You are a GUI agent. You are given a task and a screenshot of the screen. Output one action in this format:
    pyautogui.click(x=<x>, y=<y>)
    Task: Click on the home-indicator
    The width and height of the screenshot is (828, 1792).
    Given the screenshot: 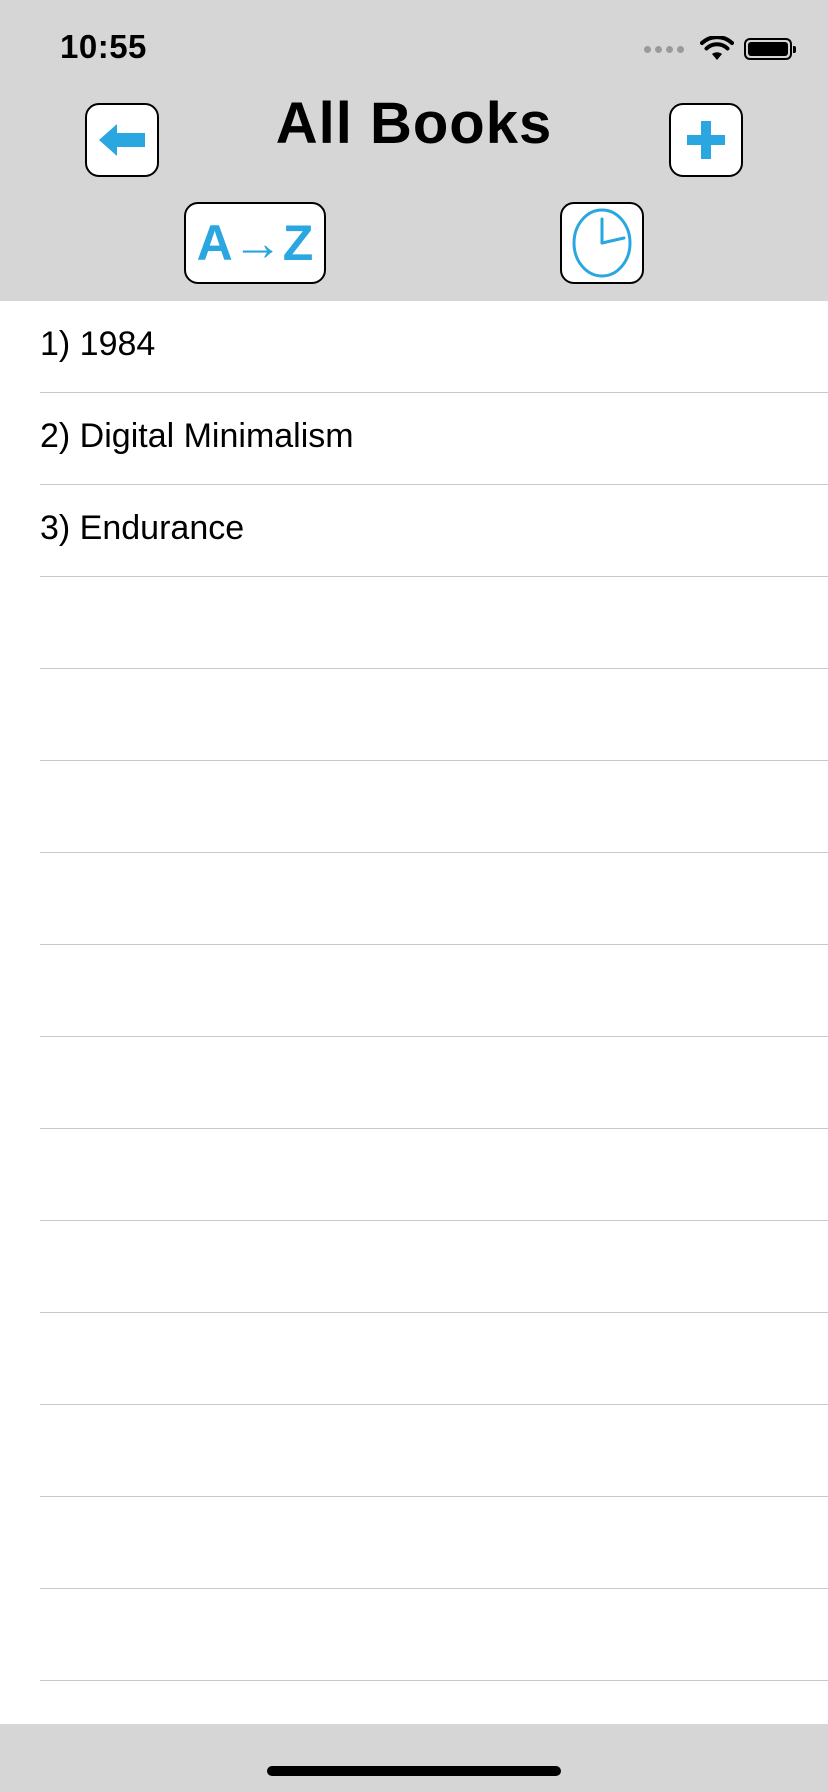 What is the action you would take?
    pyautogui.click(x=414, y=1771)
    